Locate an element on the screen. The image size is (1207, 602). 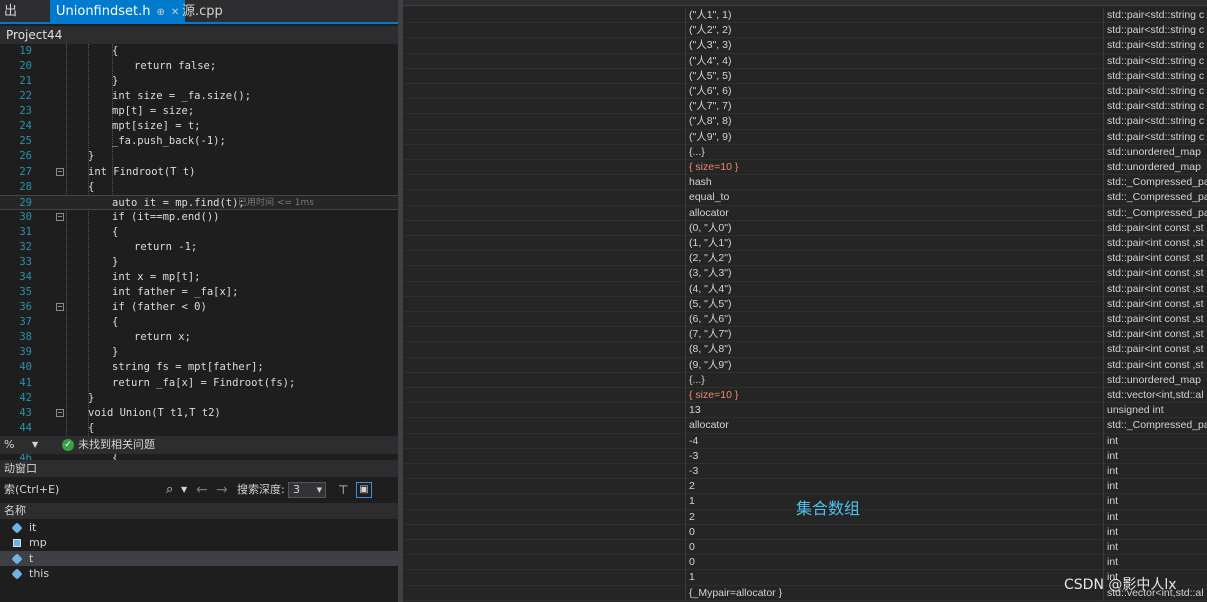
watch-value: ("人3", 3) is located at coordinates (894, 46).